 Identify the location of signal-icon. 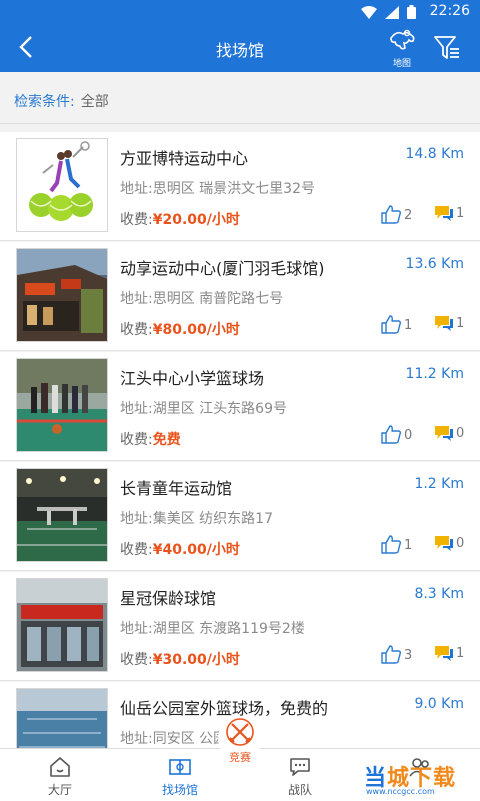
(392, 12).